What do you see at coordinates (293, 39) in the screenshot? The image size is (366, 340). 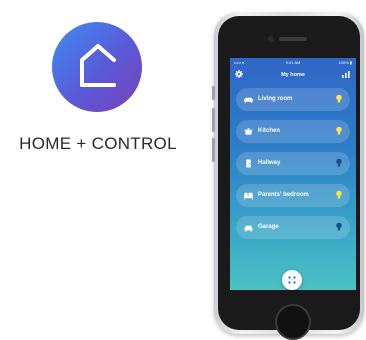 I see `earpiece-speaker` at bounding box center [293, 39].